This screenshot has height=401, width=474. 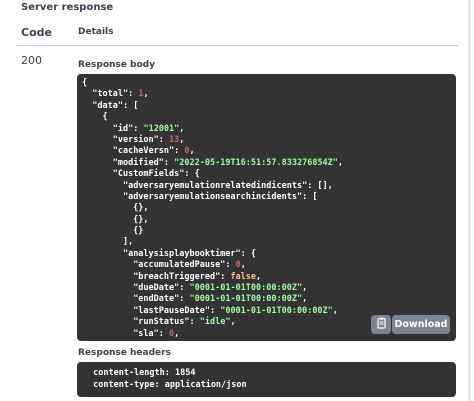 I want to click on code-line: "lastPauseDate": "0001-01-01T00:00:00Z",, so click(x=235, y=310).